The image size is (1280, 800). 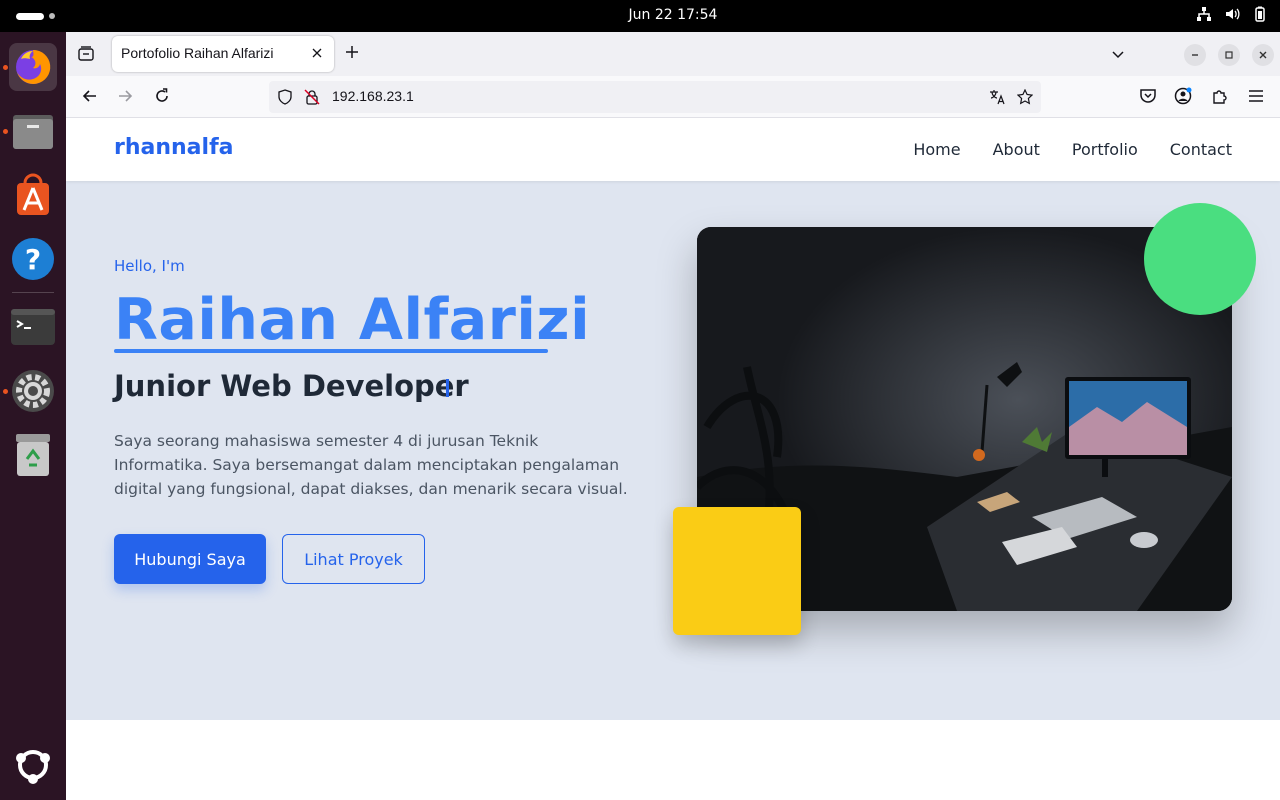 What do you see at coordinates (737, 571) in the screenshot?
I see `decorative-yellow-square` at bounding box center [737, 571].